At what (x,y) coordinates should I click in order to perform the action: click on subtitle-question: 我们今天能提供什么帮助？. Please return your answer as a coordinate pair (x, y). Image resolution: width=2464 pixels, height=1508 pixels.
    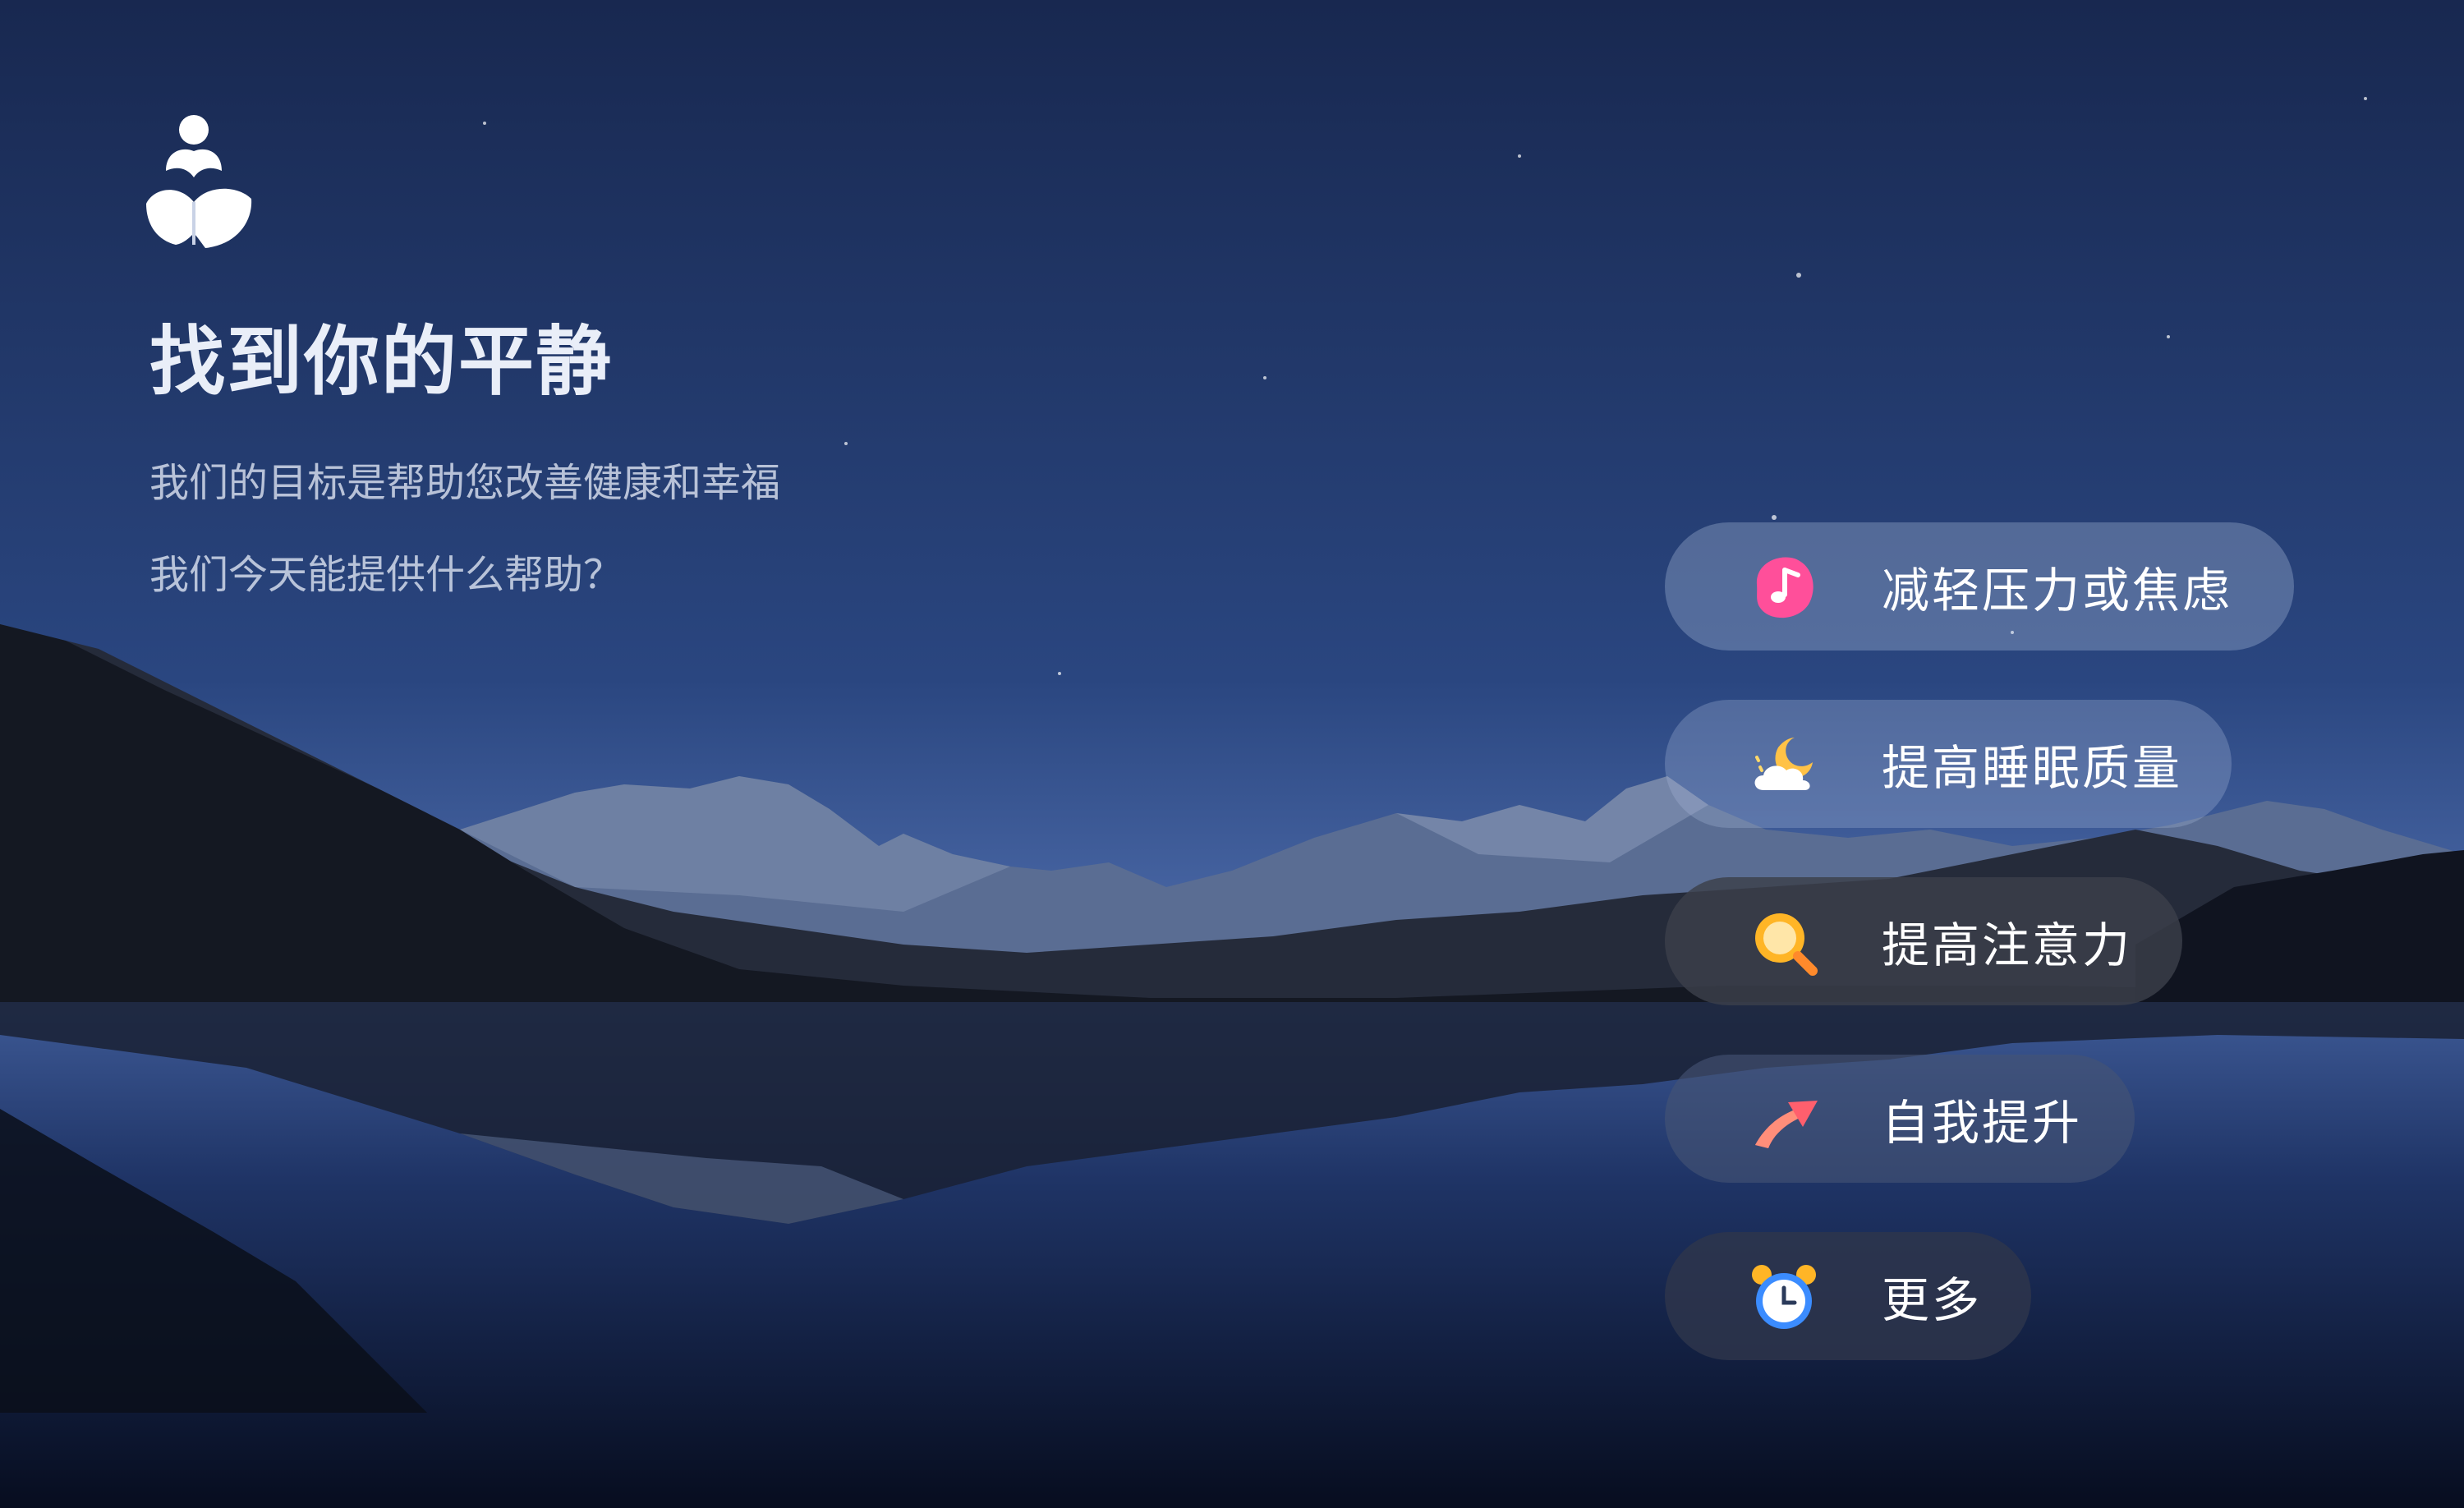
    Looking at the image, I should click on (386, 575).